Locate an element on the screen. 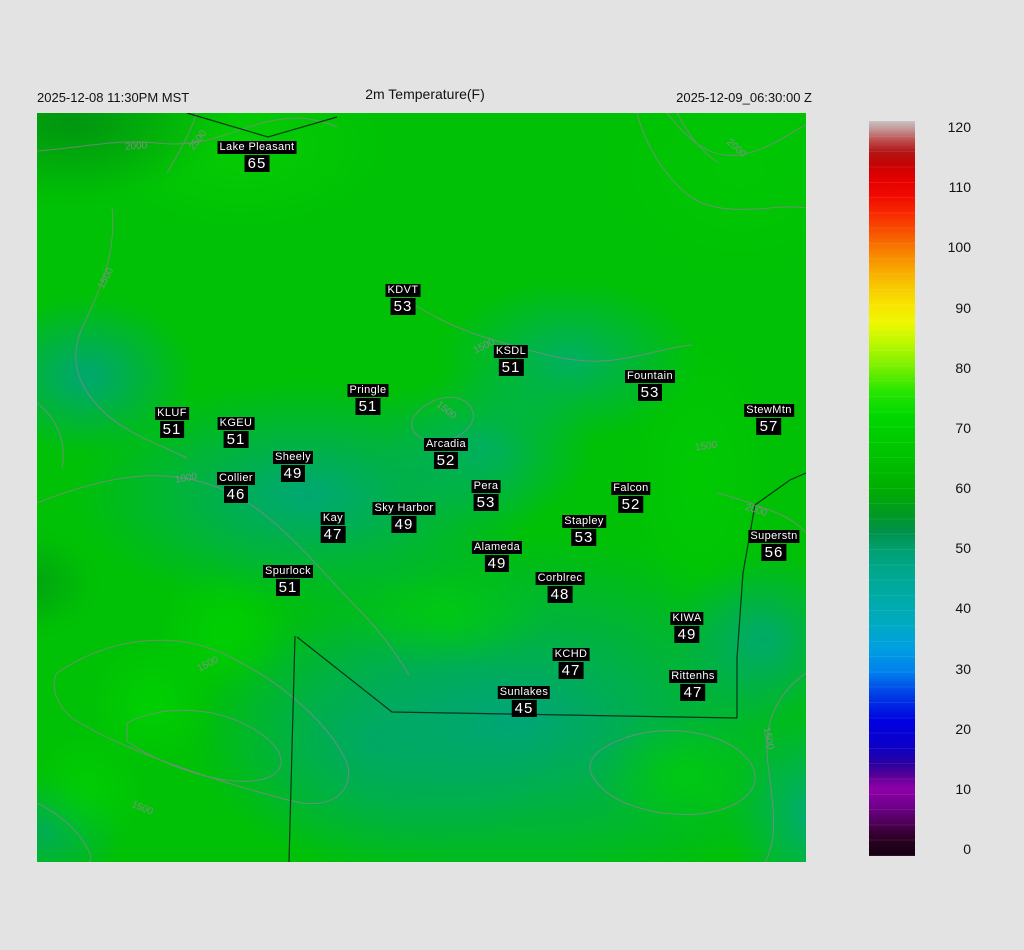 The width and height of the screenshot is (1024, 950). station-stewmtn: StewMtn 57 is located at coordinates (769, 418).